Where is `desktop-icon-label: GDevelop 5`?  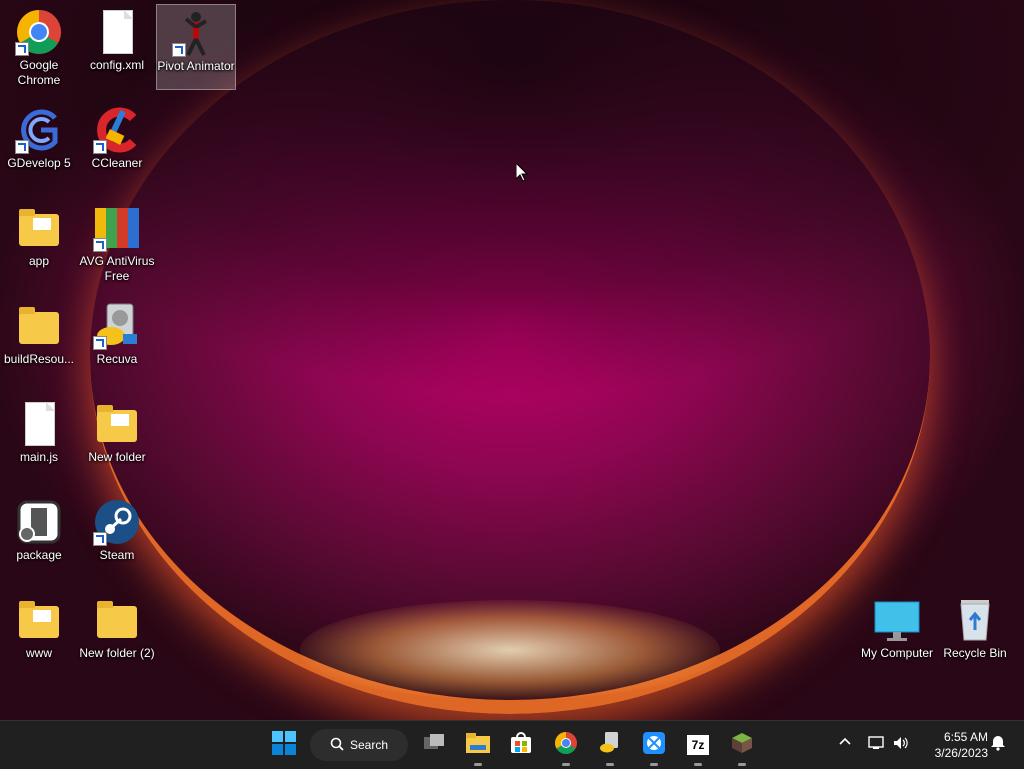 desktop-icon-label: GDevelop 5 is located at coordinates (39, 163).